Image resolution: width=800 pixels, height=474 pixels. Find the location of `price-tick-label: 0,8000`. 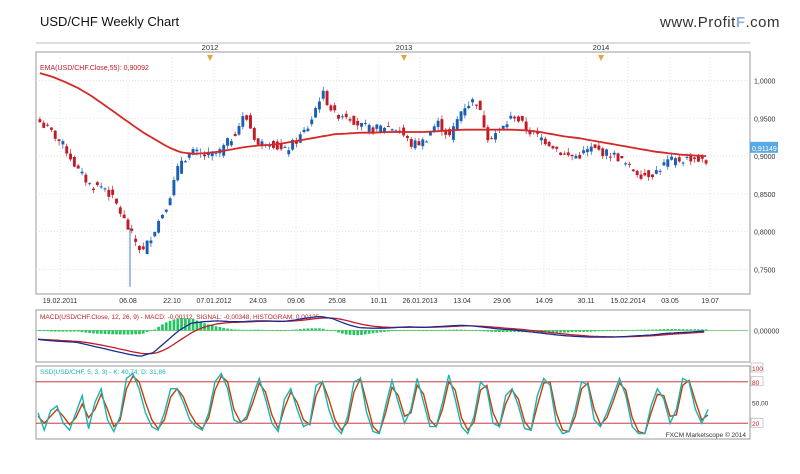

price-tick-label: 0,8000 is located at coordinates (765, 233).